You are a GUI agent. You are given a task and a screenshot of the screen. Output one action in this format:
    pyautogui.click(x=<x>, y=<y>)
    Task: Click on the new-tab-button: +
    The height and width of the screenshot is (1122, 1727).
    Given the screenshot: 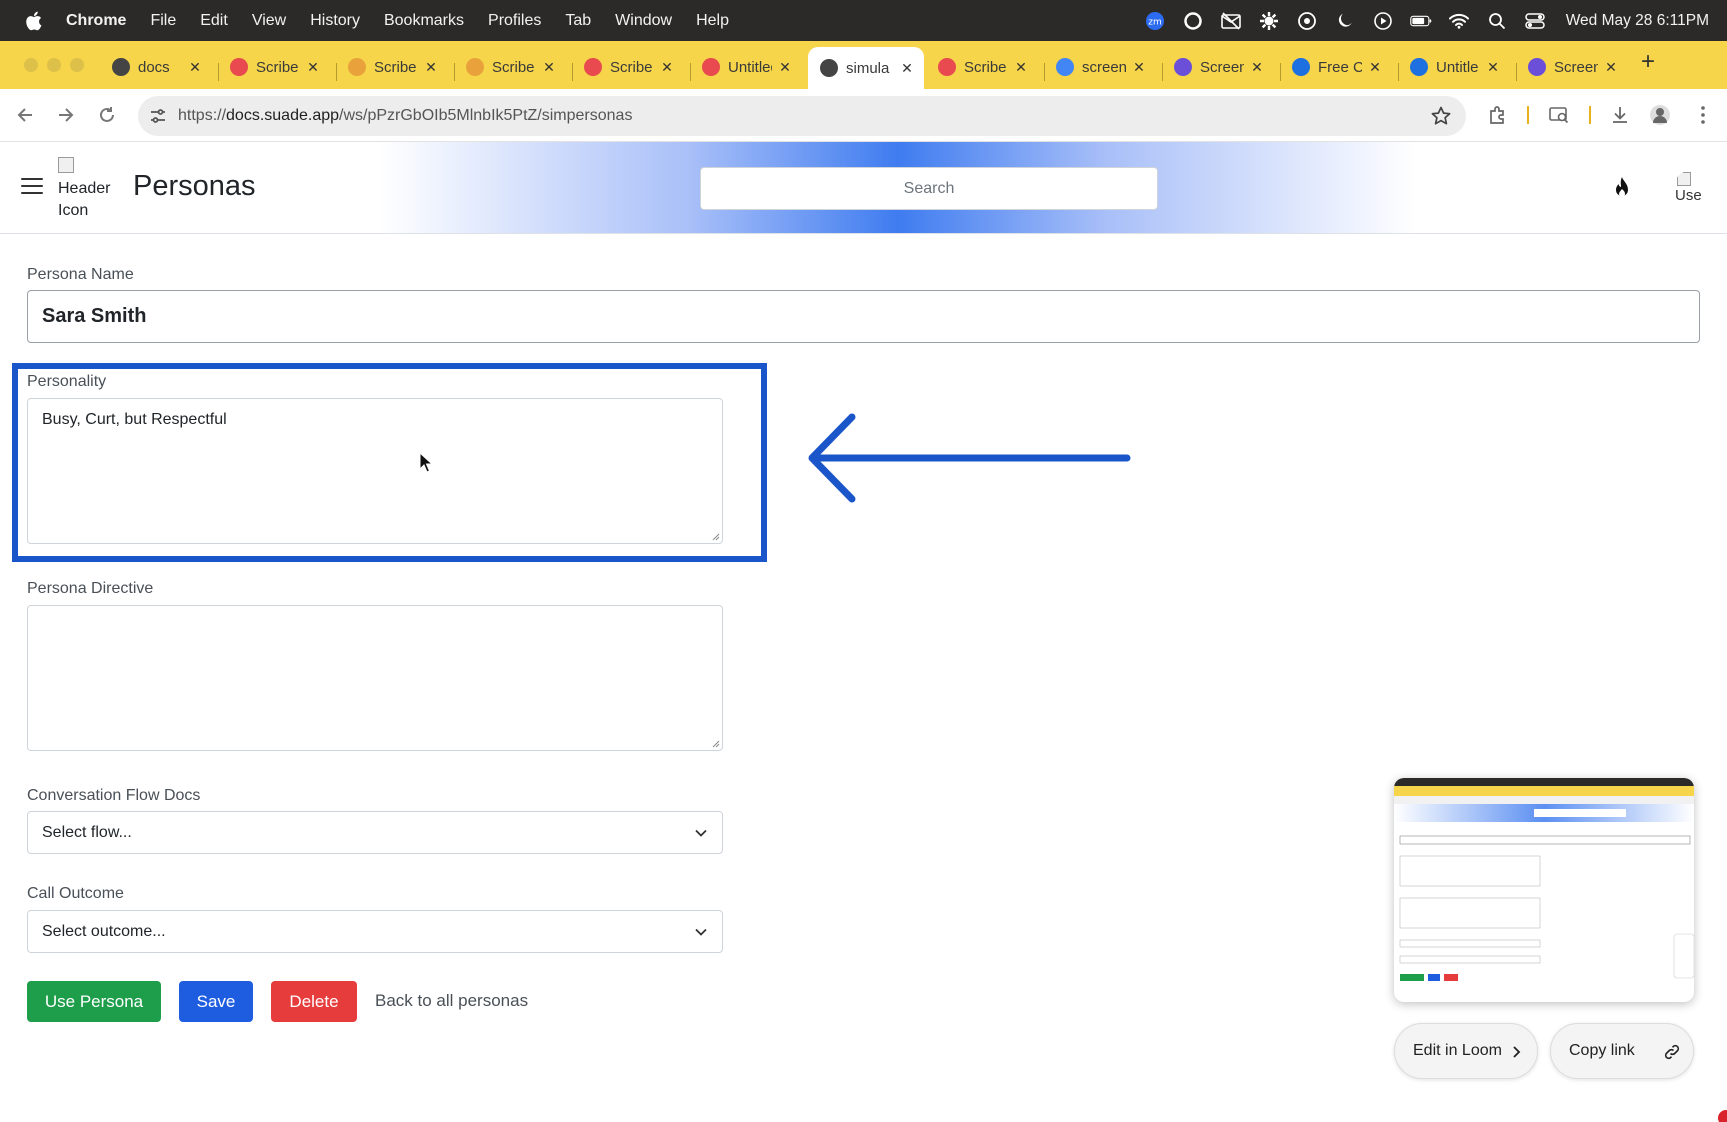 What is the action you would take?
    pyautogui.click(x=1648, y=62)
    